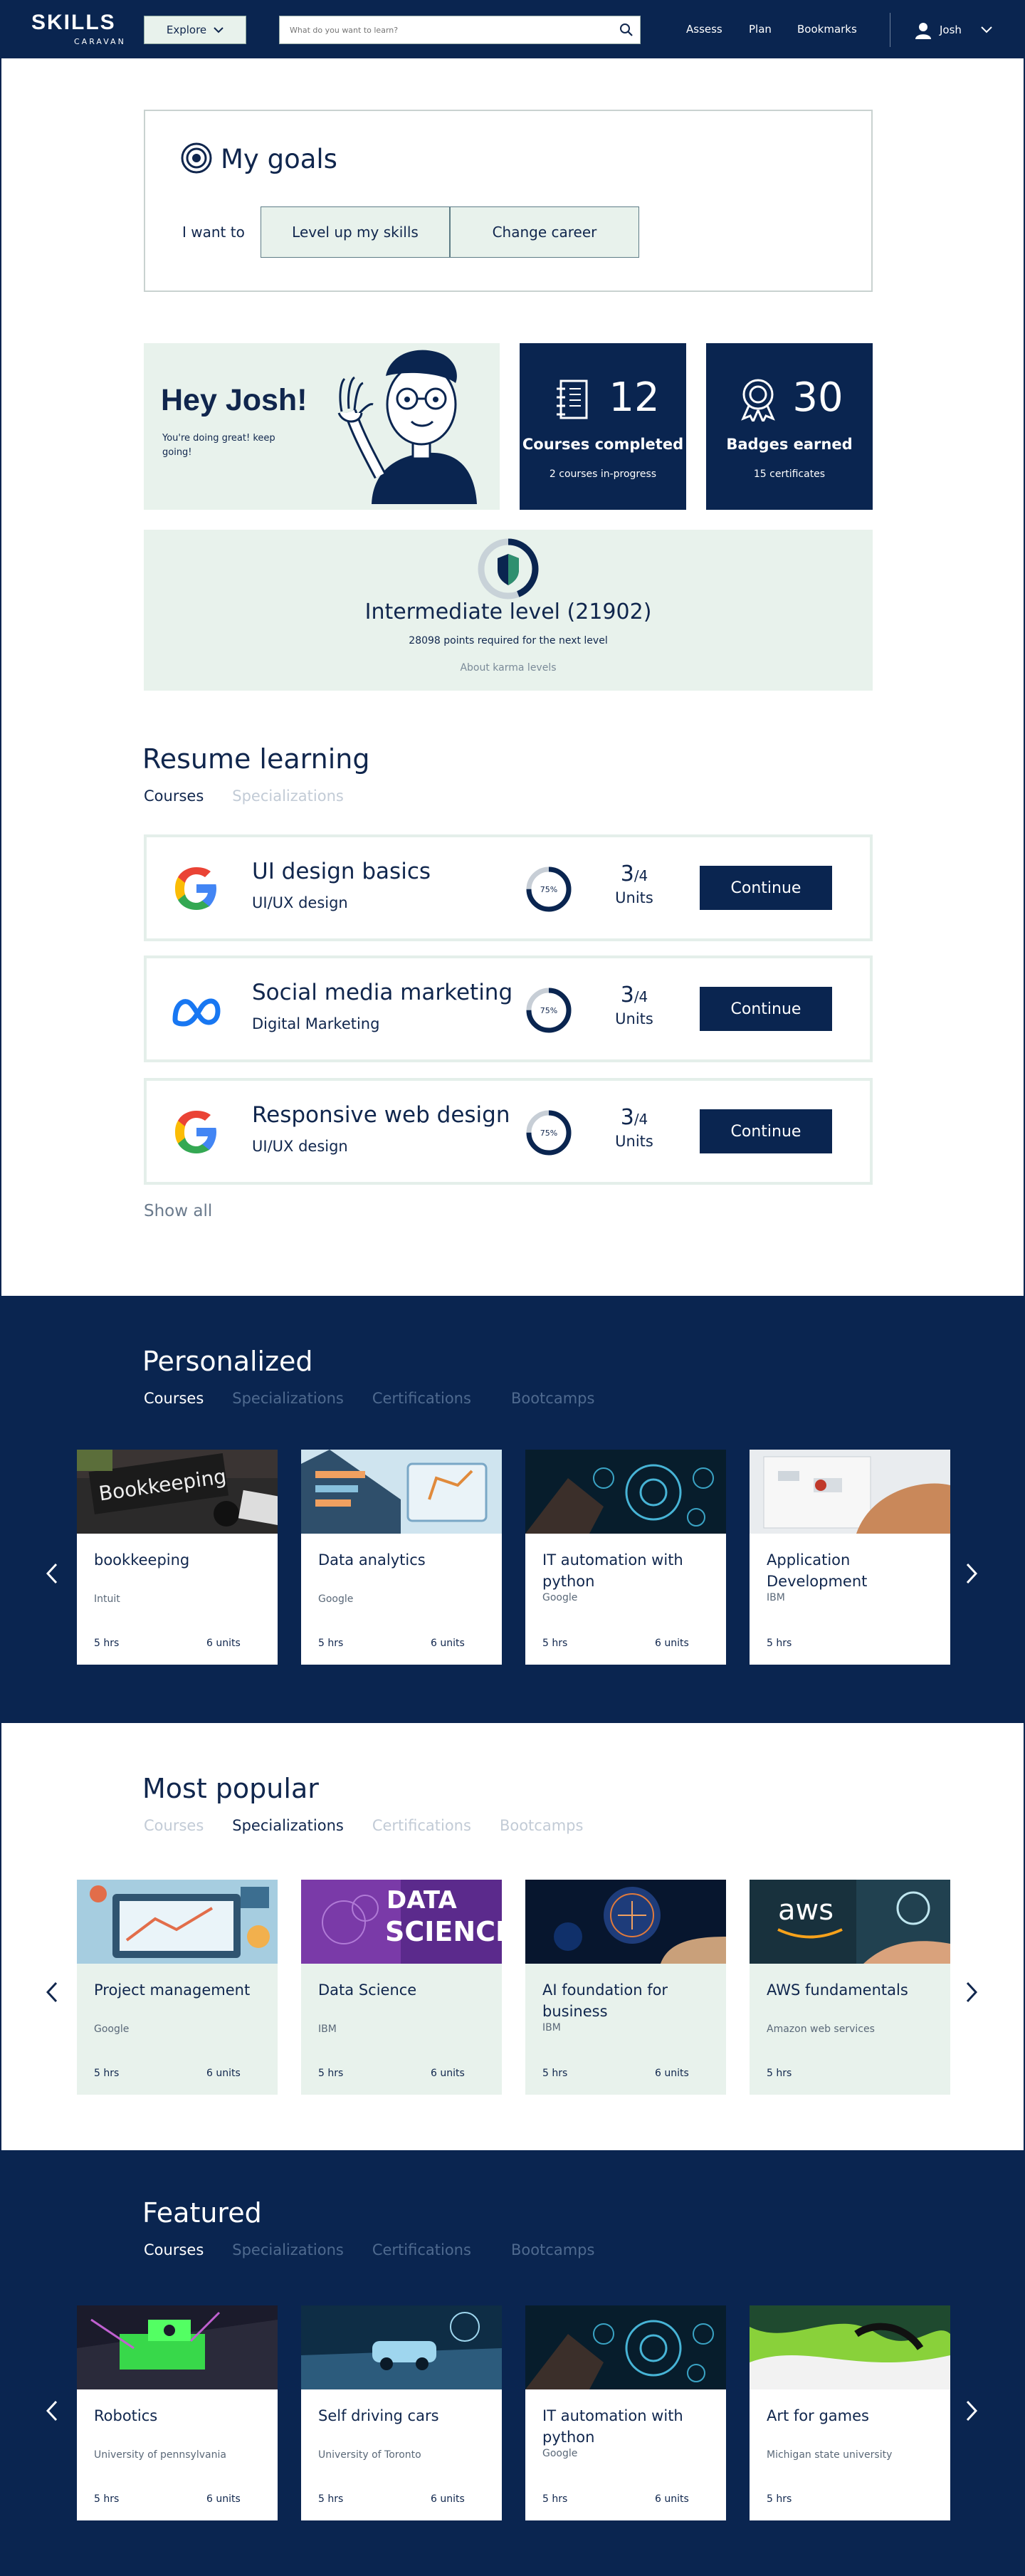 This screenshot has width=1025, height=2576. I want to click on about-karma-levels-link: About karma levels, so click(508, 668).